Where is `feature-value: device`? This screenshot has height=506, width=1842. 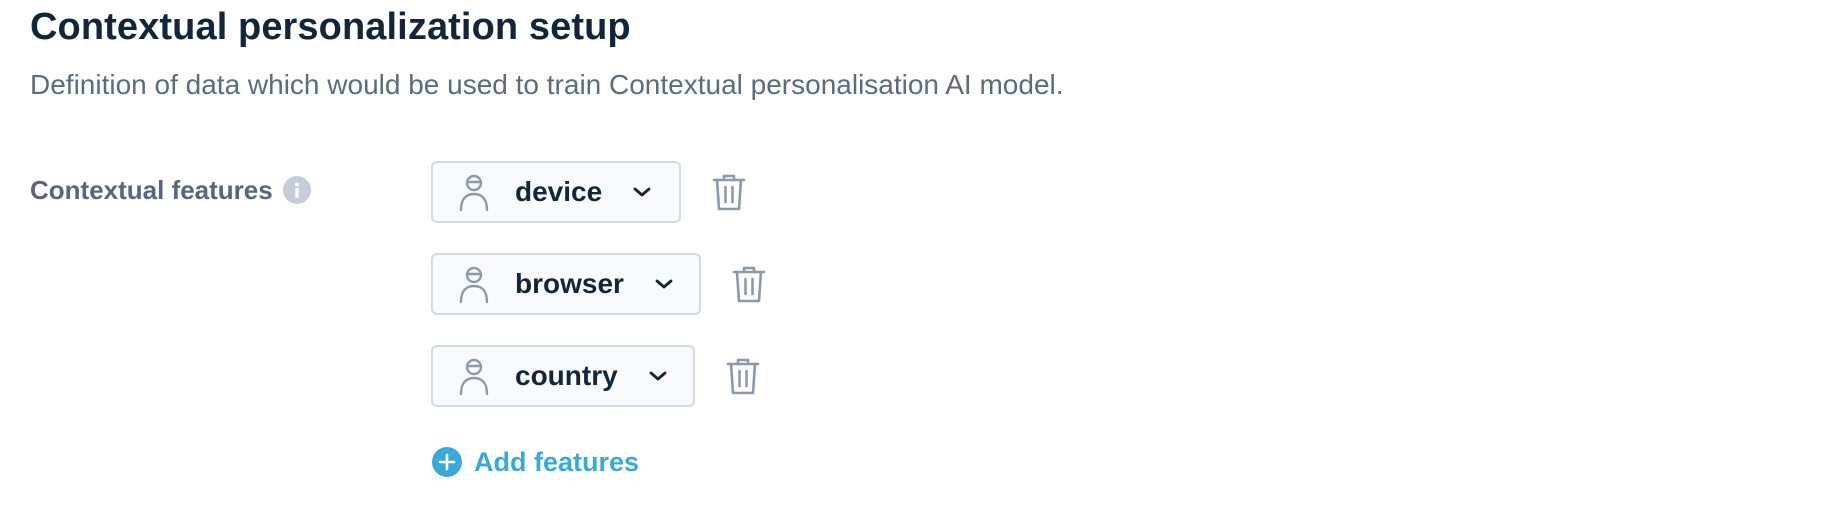 feature-value: device is located at coordinates (559, 191).